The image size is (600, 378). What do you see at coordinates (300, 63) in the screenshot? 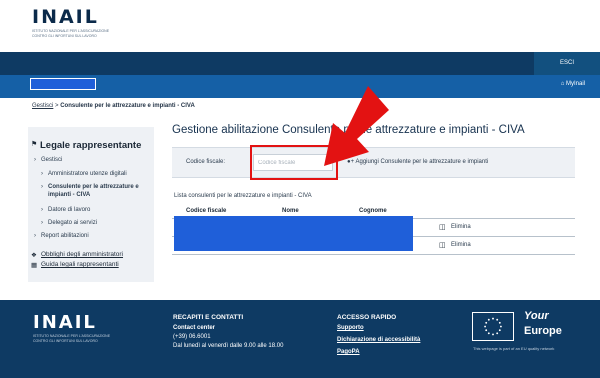
I see `top-bar: ESCI` at bounding box center [300, 63].